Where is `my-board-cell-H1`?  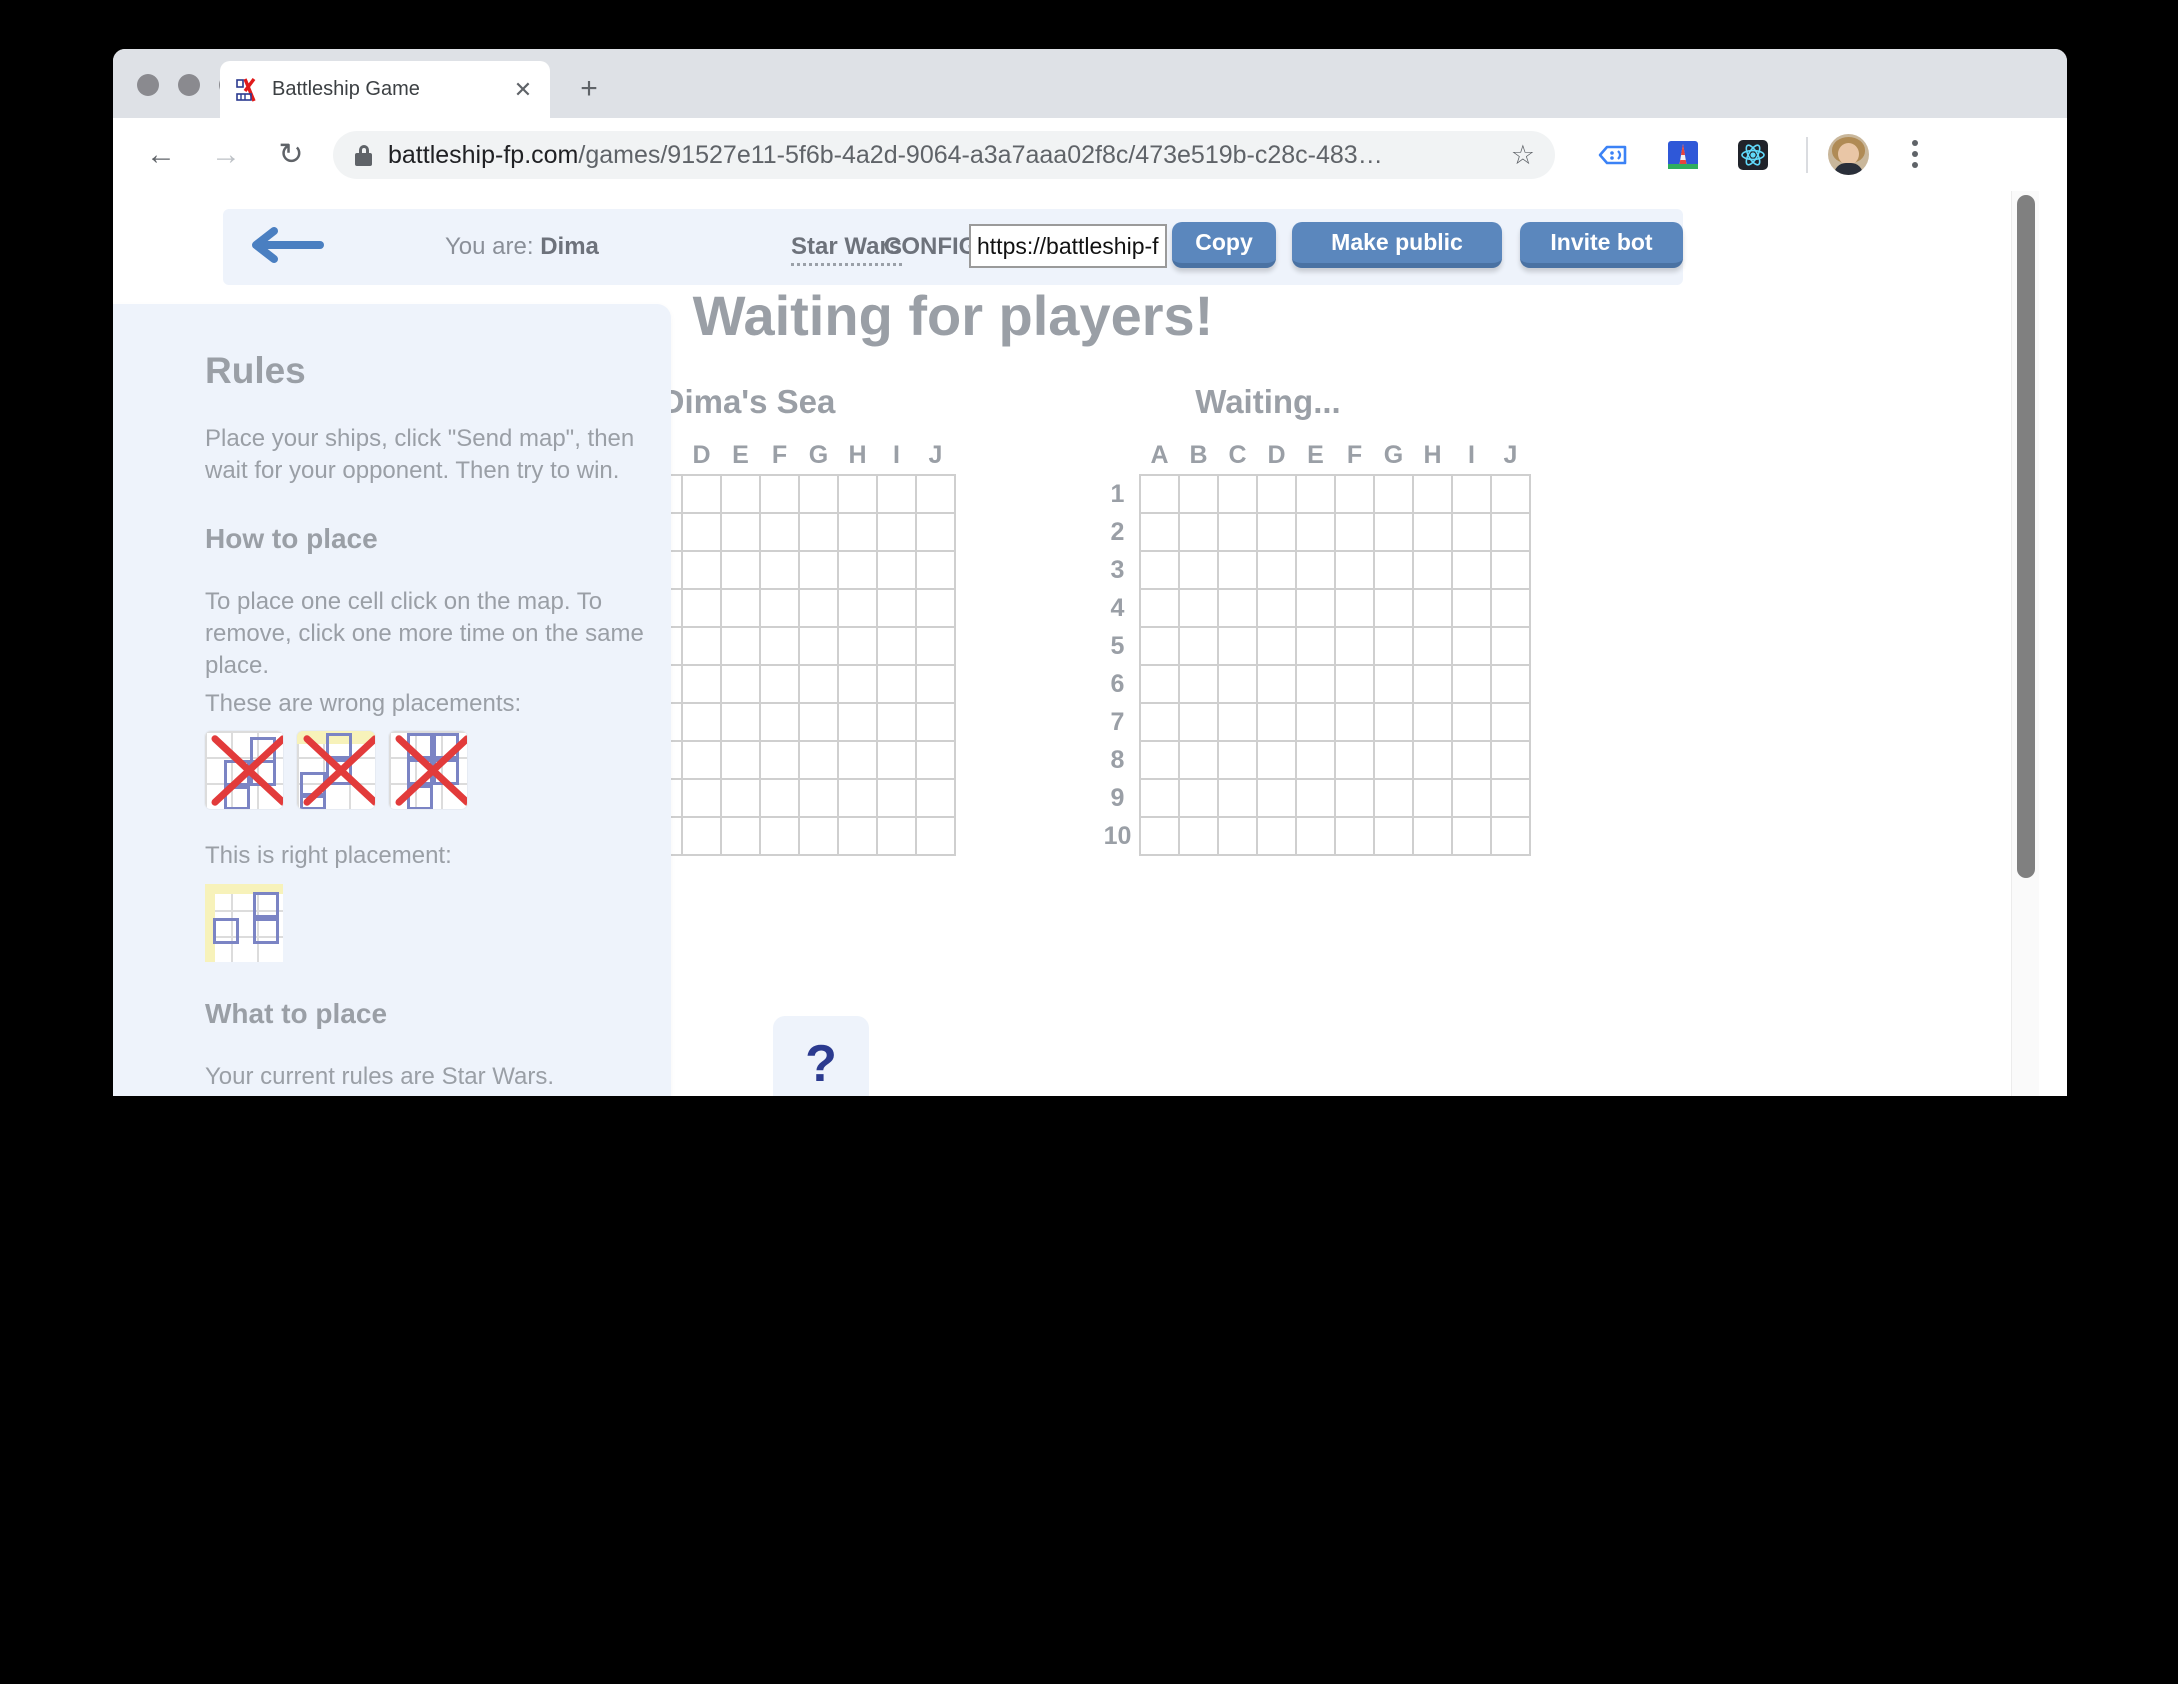 my-board-cell-H1 is located at coordinates (857, 494).